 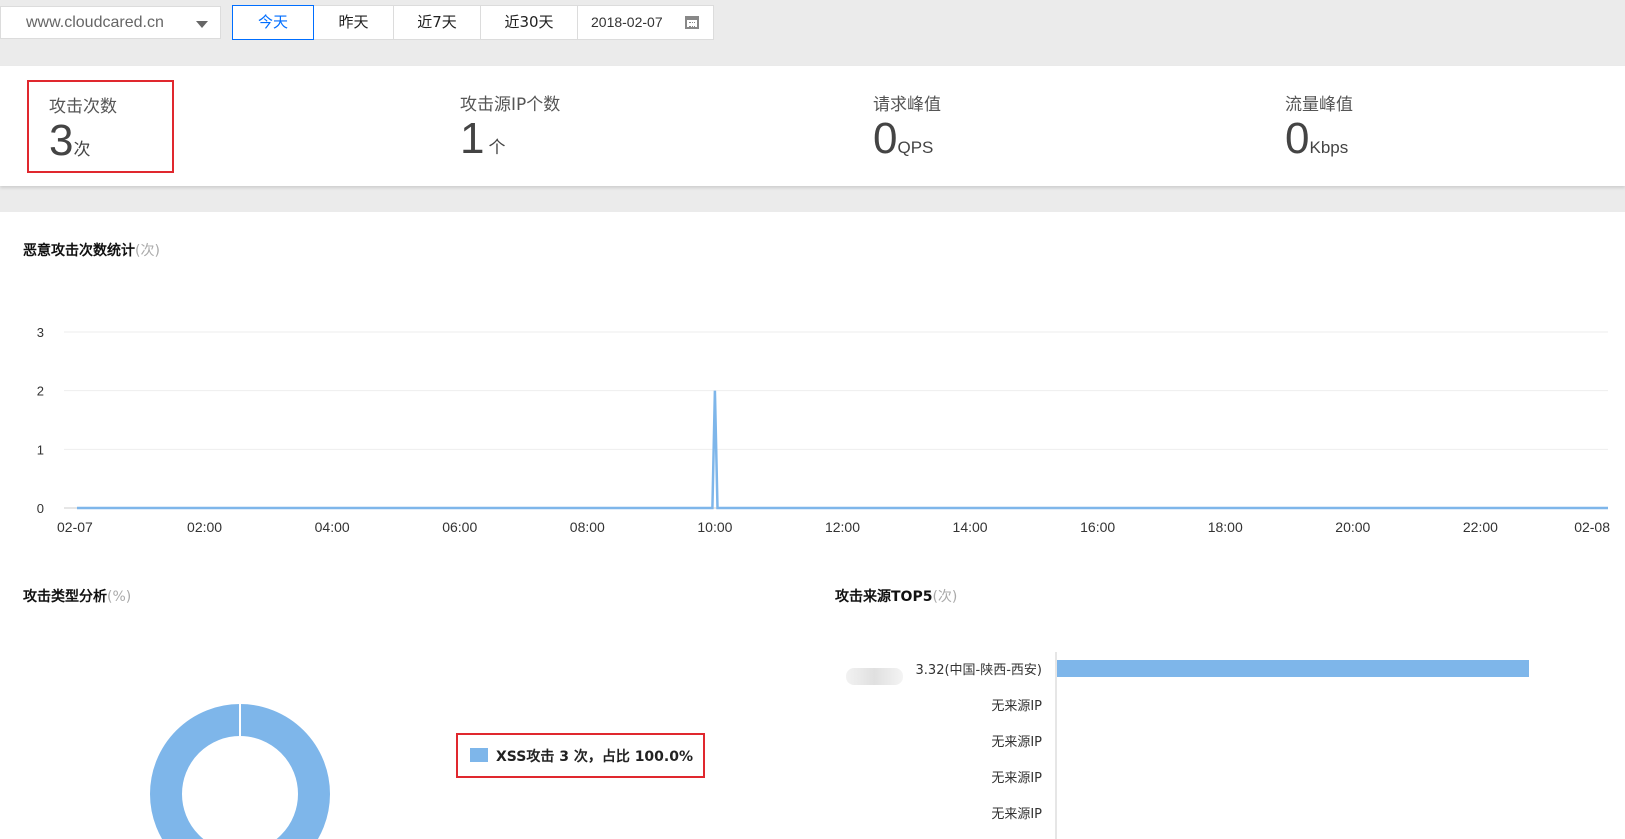 What do you see at coordinates (119, 597) in the screenshot?
I see `type-chart-unit: (%)` at bounding box center [119, 597].